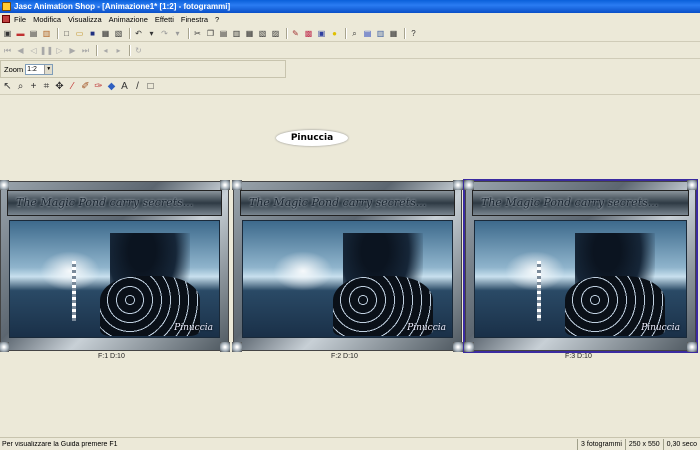 The width and height of the screenshot is (700, 450). What do you see at coordinates (249, 33) in the screenshot?
I see `paste-after-icon: ▦` at bounding box center [249, 33].